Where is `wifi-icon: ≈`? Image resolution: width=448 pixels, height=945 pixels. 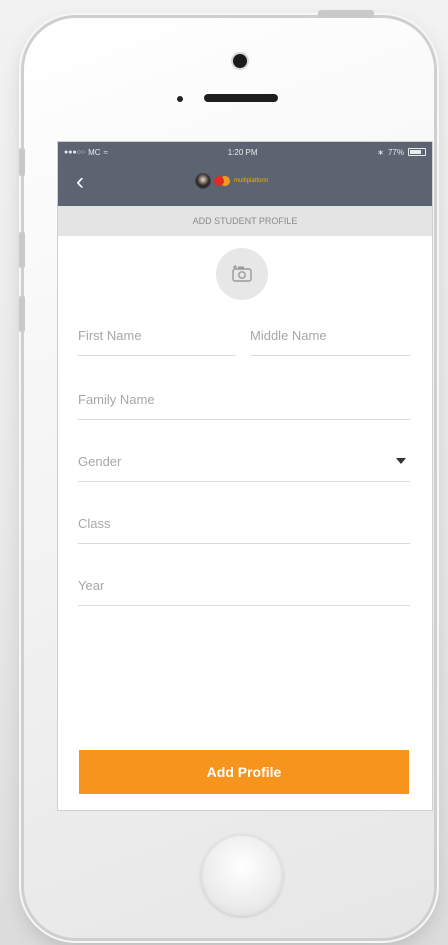 wifi-icon: ≈ is located at coordinates (105, 152).